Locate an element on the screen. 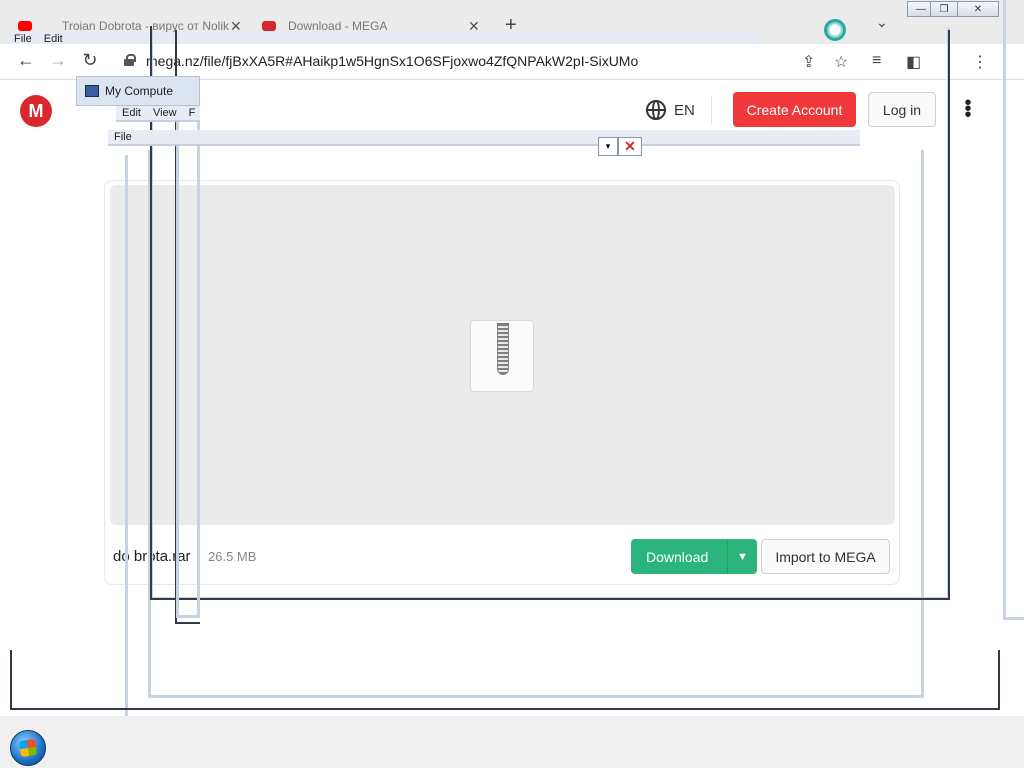 The width and height of the screenshot is (1024, 768). my-computer-window-tab: My Compute is located at coordinates (138, 91).